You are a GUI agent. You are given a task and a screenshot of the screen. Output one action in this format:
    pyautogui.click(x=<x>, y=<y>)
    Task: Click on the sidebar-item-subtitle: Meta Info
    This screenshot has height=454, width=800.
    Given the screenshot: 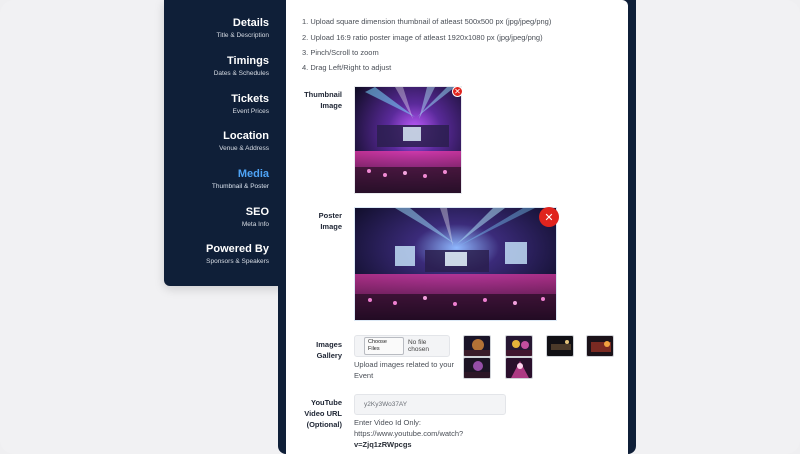 What is the action you would take?
    pyautogui.click(x=255, y=224)
    